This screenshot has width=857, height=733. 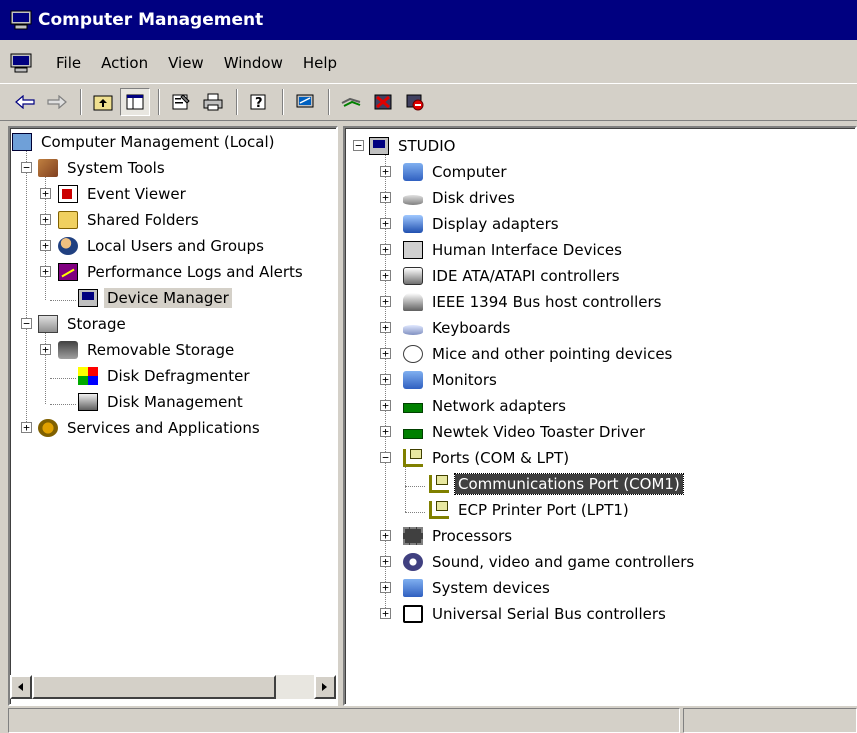 I want to click on menu-action: Action, so click(x=124, y=63).